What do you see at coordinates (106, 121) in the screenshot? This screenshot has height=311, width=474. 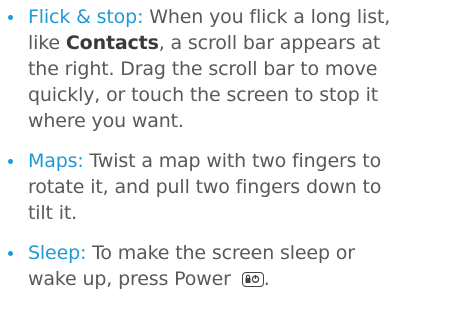 I see `flick-line-5: where you want.` at bounding box center [106, 121].